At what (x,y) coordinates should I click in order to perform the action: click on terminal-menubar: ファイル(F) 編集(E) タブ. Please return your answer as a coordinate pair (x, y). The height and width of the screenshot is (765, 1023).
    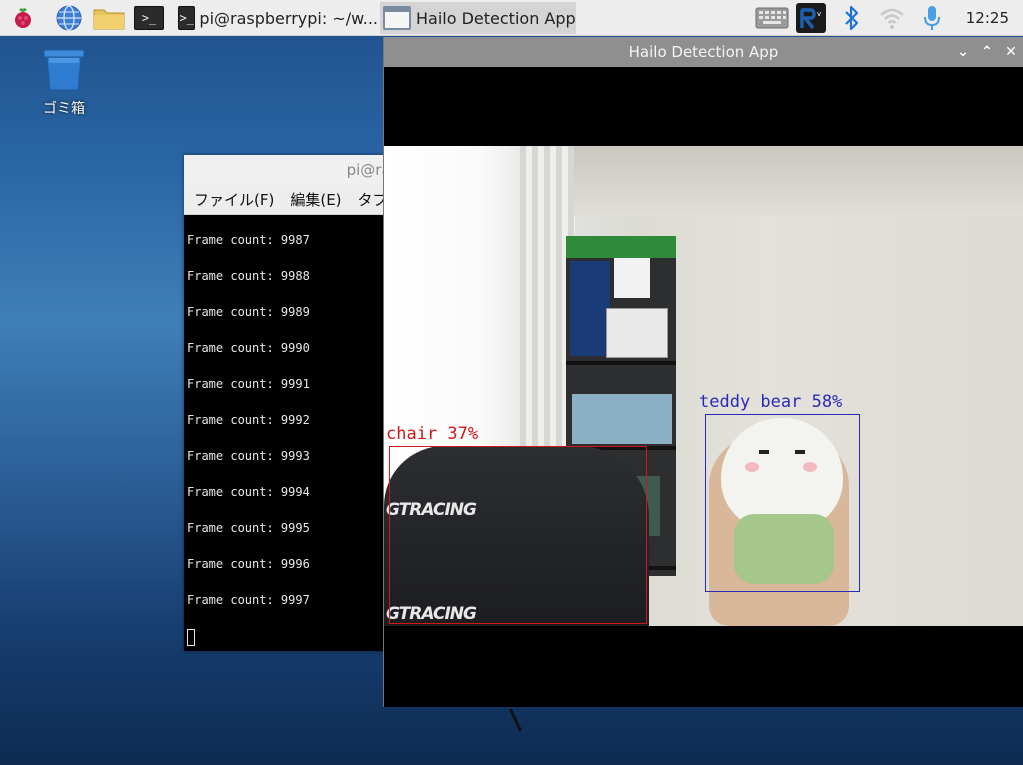
    Looking at the image, I should click on (299, 200).